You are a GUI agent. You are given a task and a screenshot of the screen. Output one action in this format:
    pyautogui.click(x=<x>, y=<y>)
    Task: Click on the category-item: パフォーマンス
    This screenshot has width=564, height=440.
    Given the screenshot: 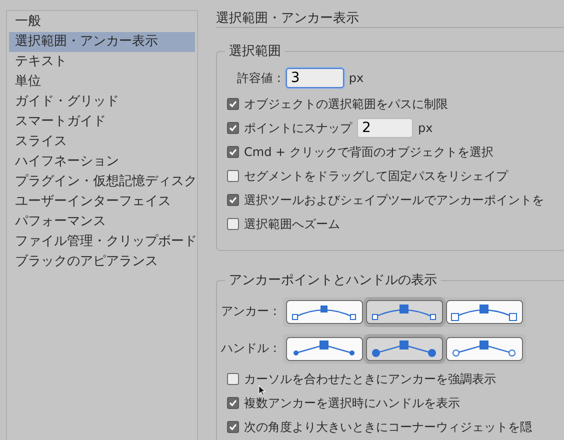 What is the action you would take?
    pyautogui.click(x=102, y=222)
    